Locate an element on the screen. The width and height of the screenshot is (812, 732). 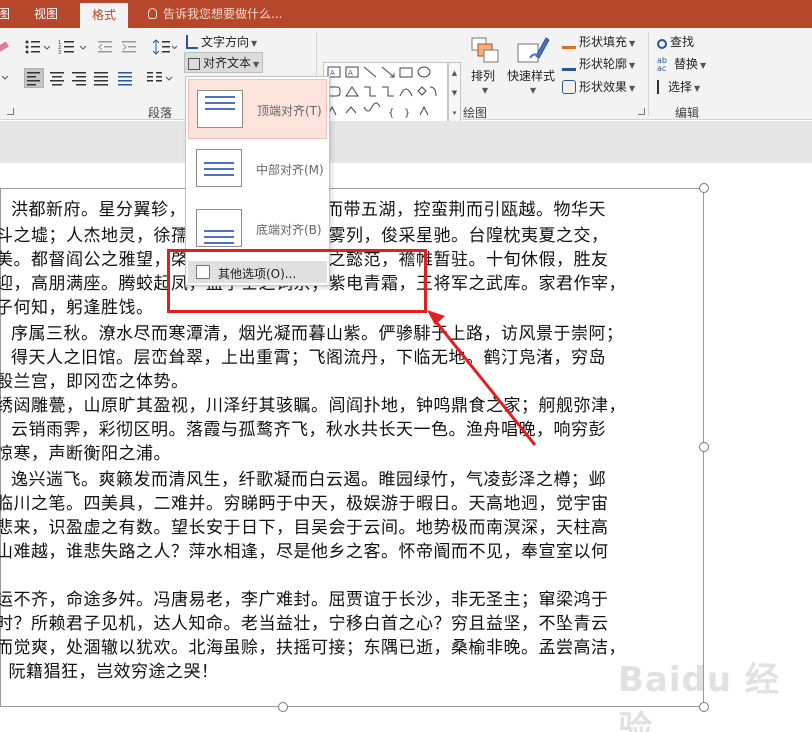
annotation-arrow-icon is located at coordinates (482, 378).